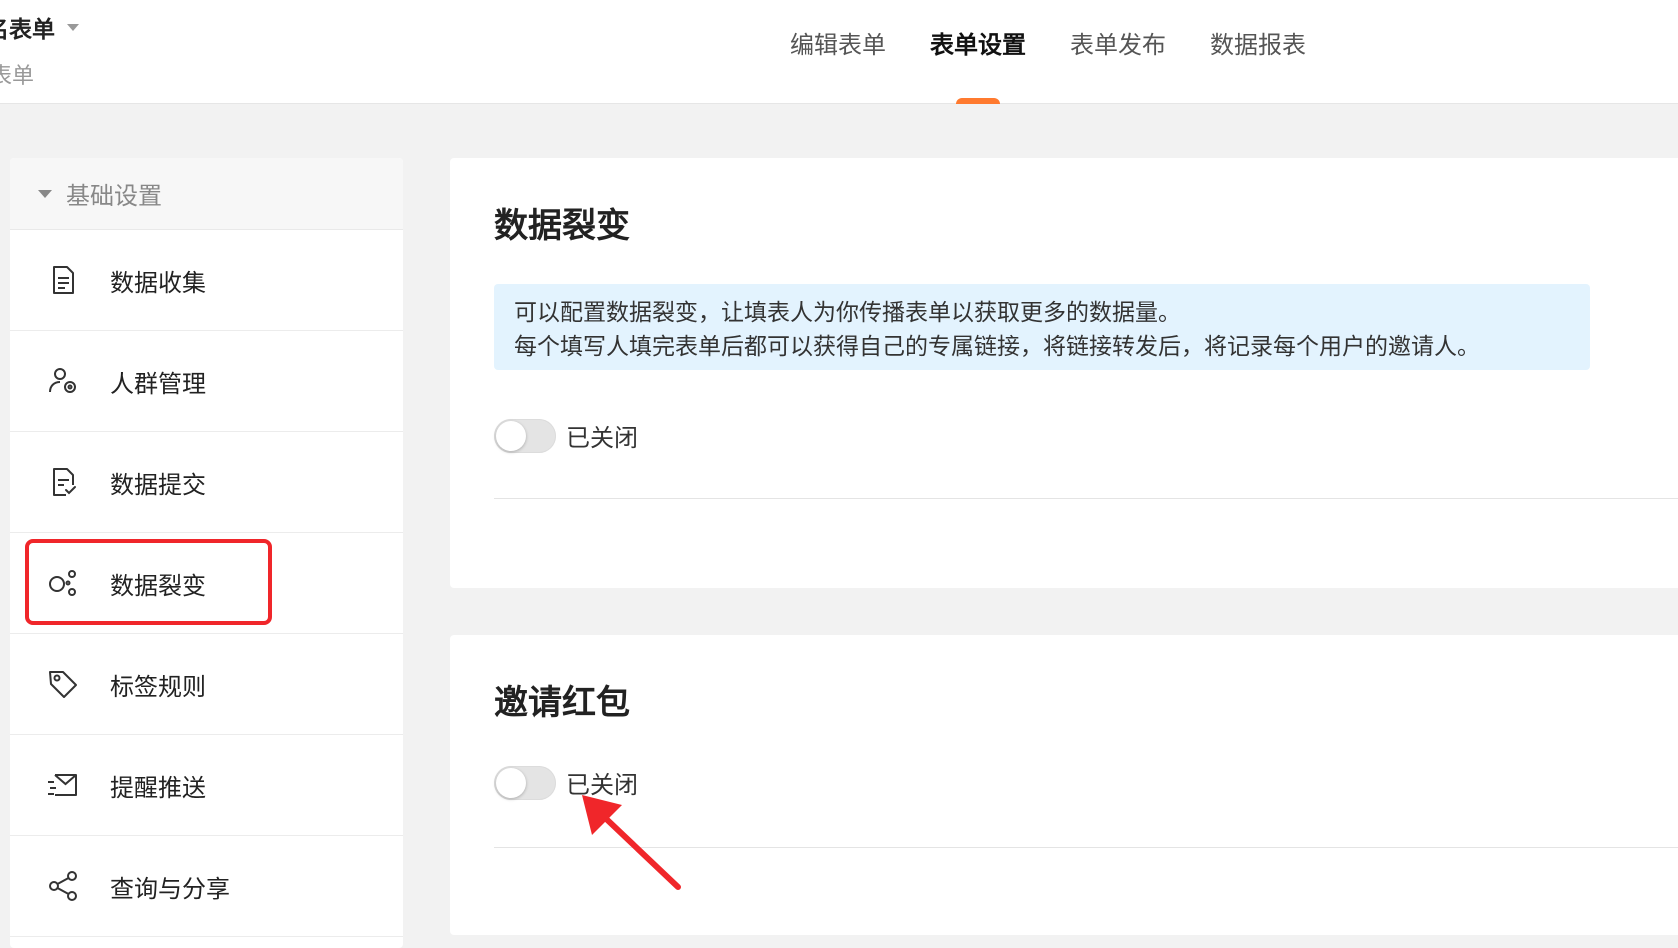  I want to click on document-icon, so click(63, 280).